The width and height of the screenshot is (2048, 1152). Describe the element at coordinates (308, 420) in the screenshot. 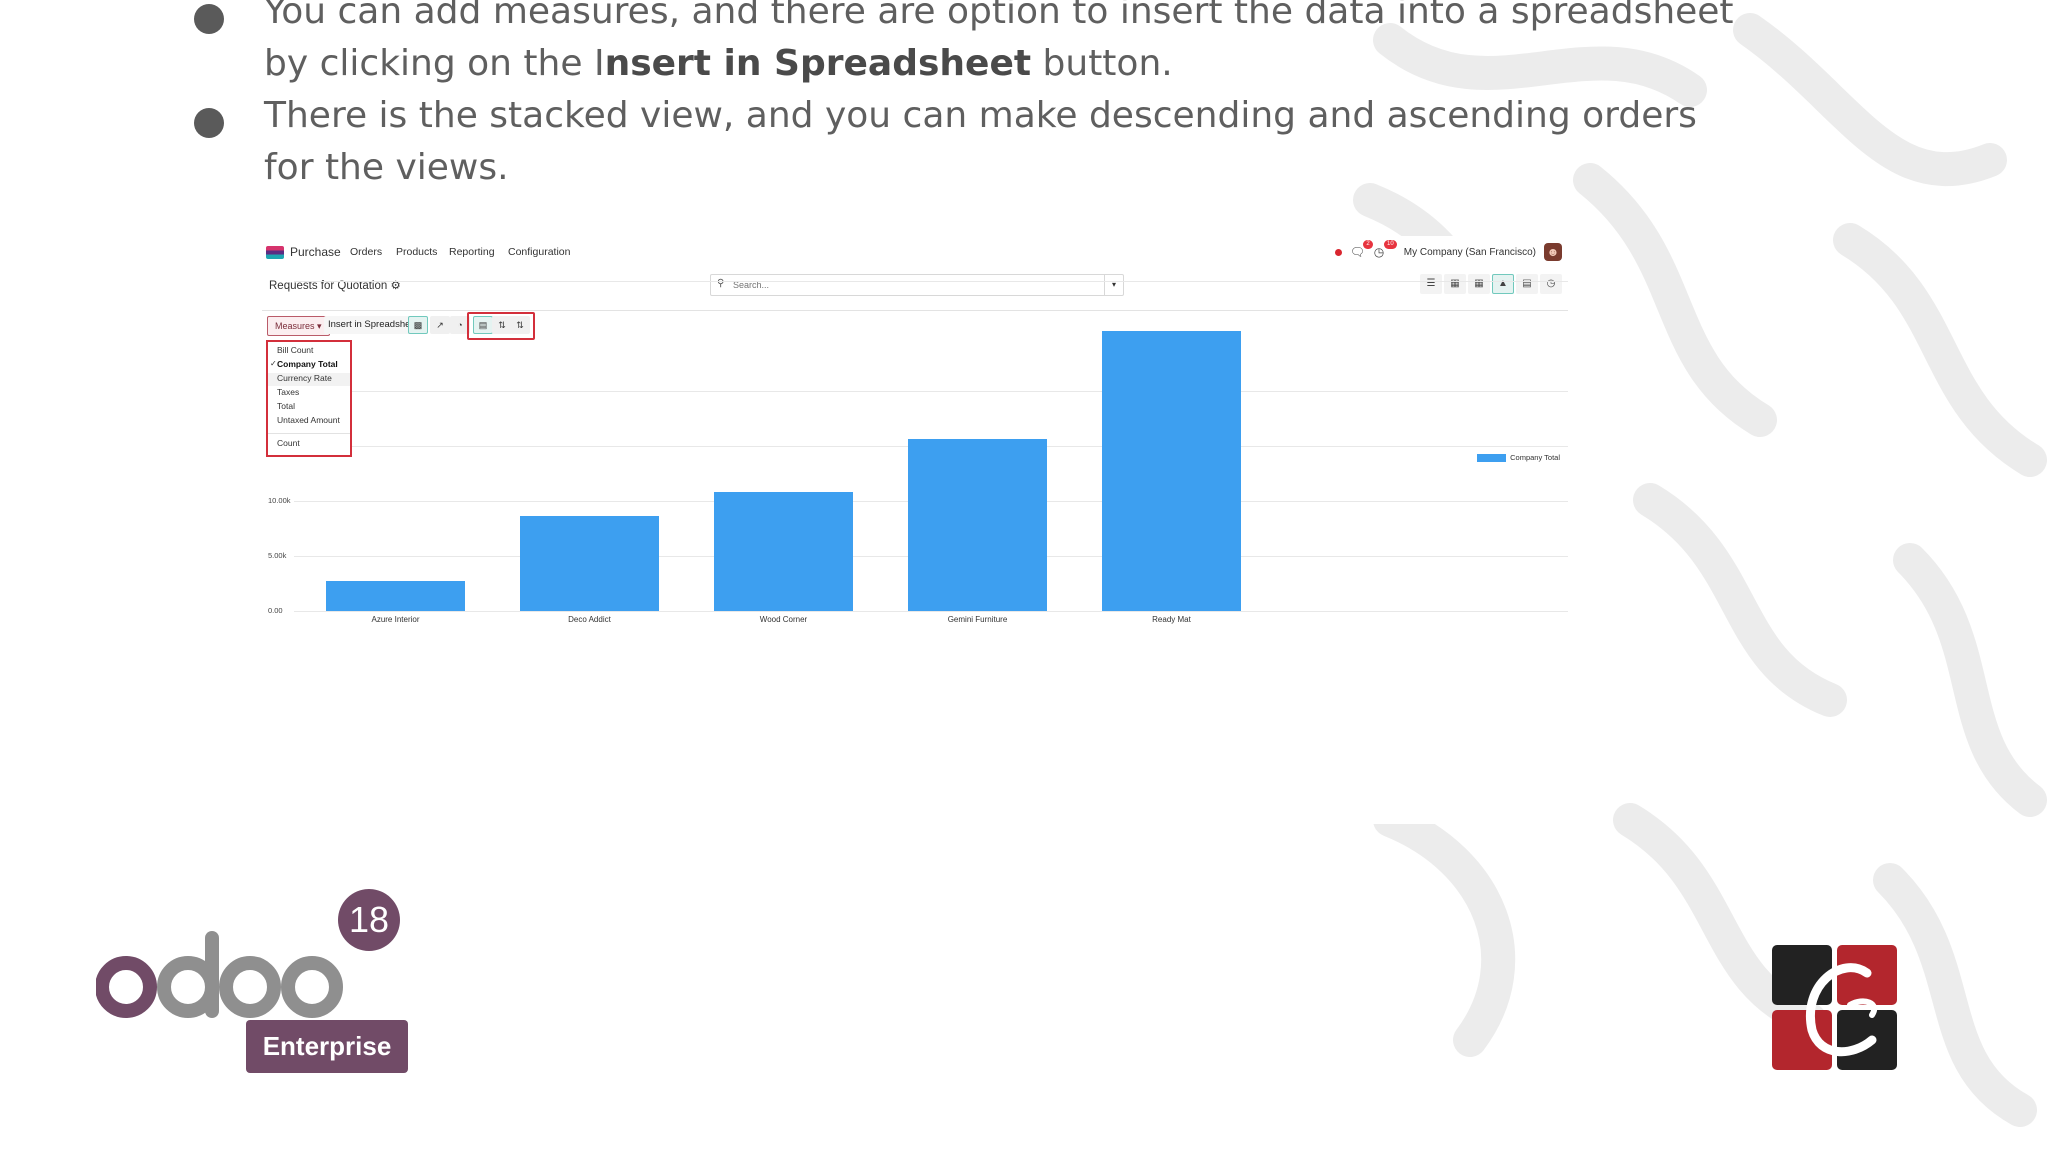

I see `measure-untaxed-amount: Untaxed Amount` at that location.